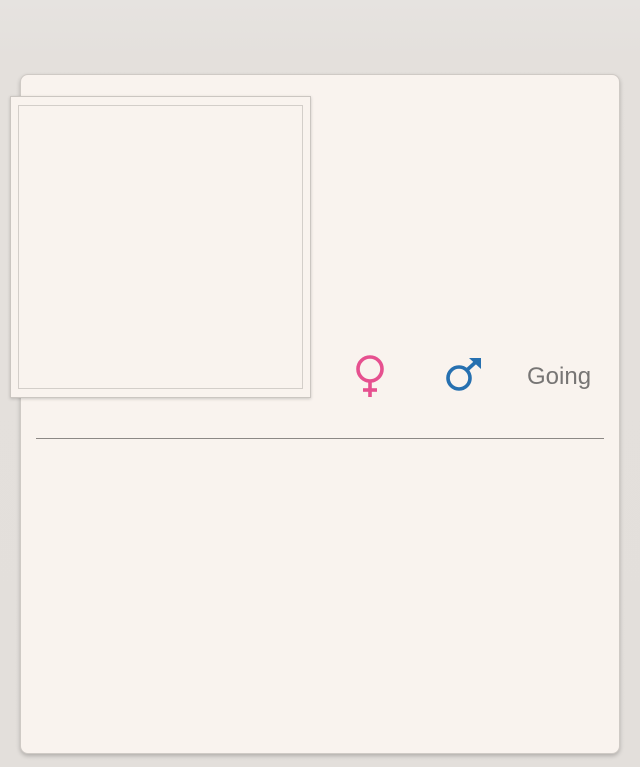  I want to click on divider, so click(320, 438).